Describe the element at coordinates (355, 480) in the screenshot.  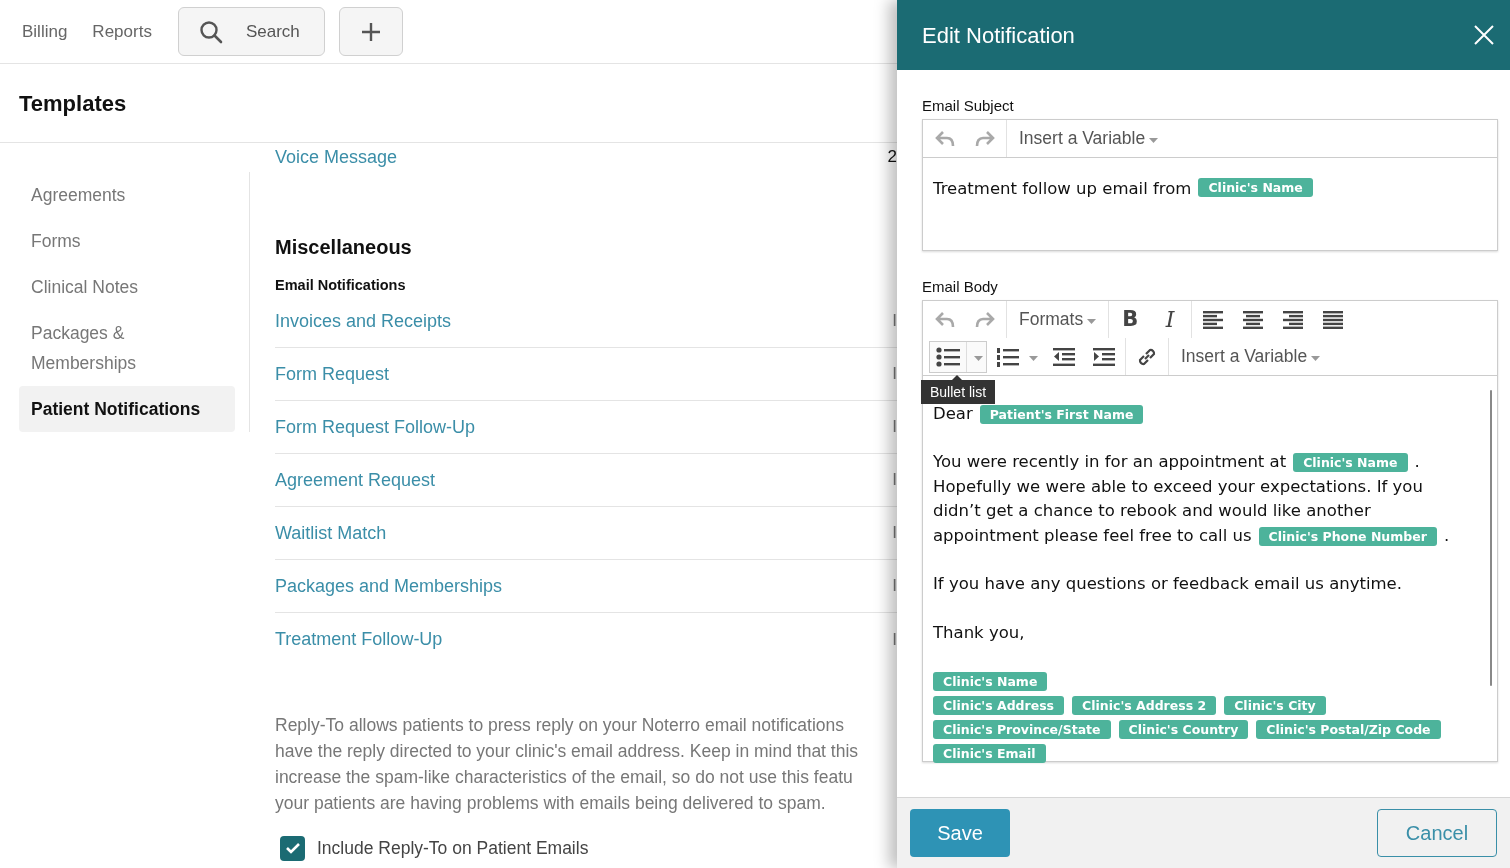
I see `template-link: Agreement Request` at that location.